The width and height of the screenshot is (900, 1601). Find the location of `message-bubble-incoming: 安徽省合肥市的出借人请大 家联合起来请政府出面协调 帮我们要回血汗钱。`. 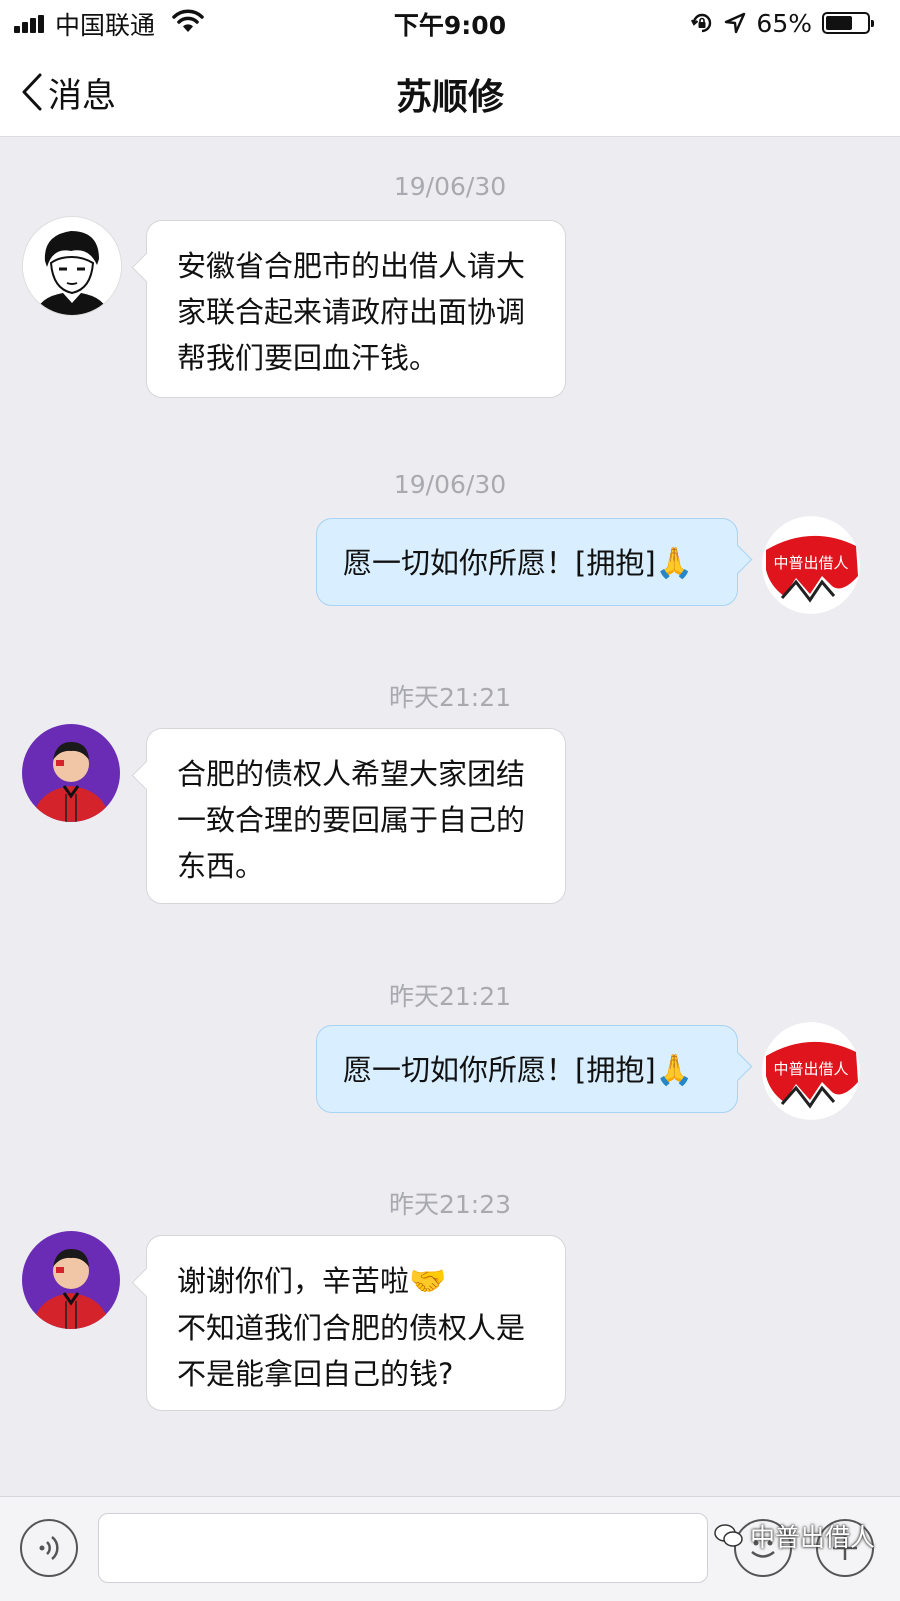

message-bubble-incoming: 安徽省合肥市的出借人请大 家联合起来请政府出面协调 帮我们要回血汗钱。 is located at coordinates (356, 309).